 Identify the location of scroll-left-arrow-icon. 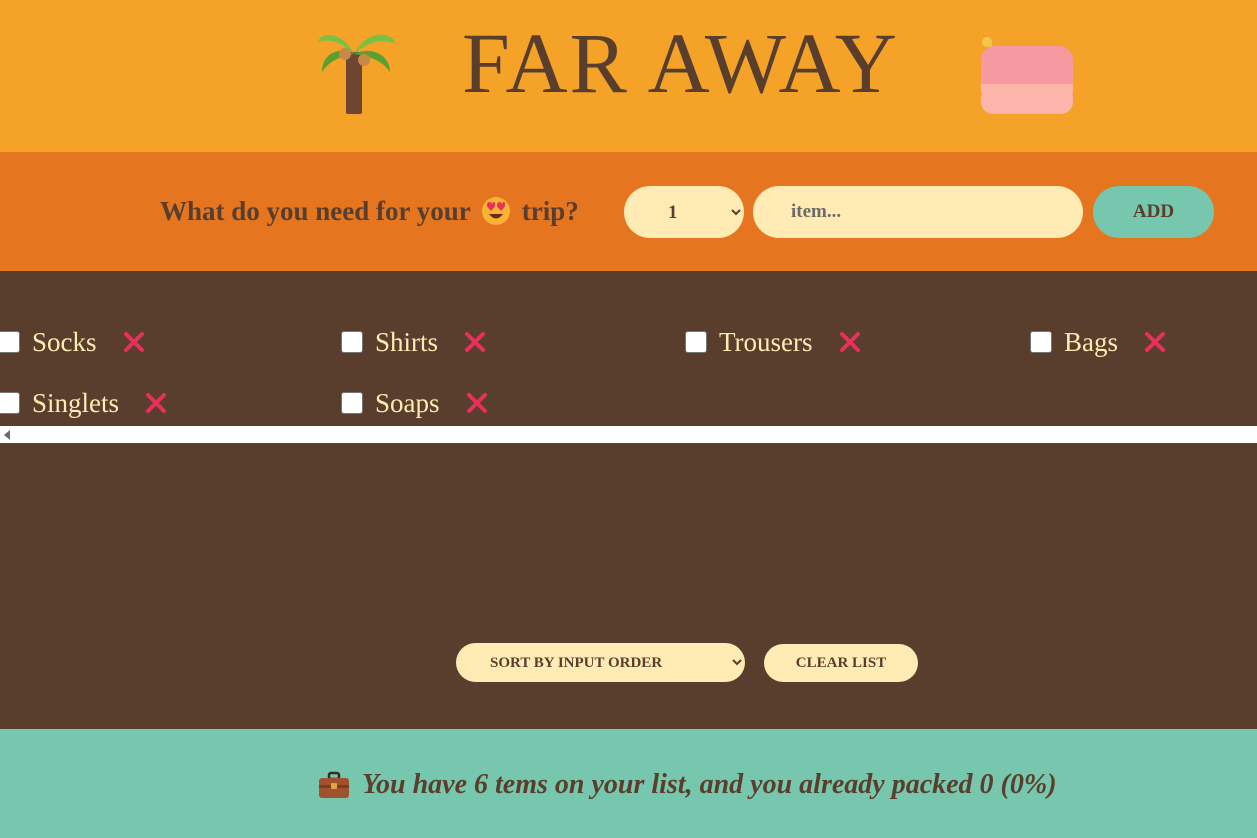
(7, 435).